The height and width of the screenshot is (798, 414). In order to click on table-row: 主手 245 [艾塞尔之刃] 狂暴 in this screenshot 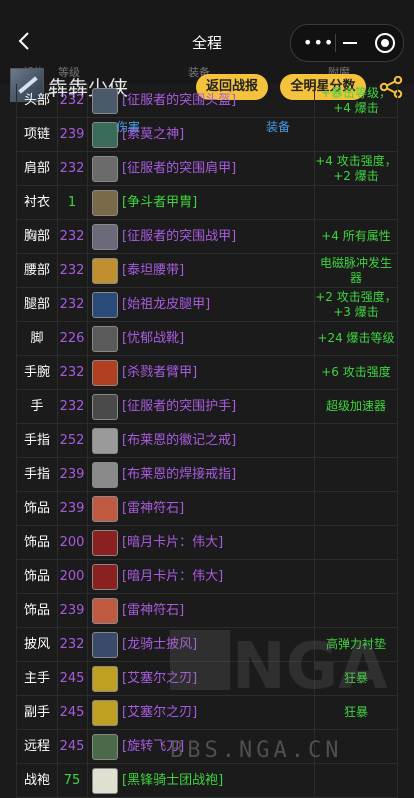, I will do `click(207, 679)`.